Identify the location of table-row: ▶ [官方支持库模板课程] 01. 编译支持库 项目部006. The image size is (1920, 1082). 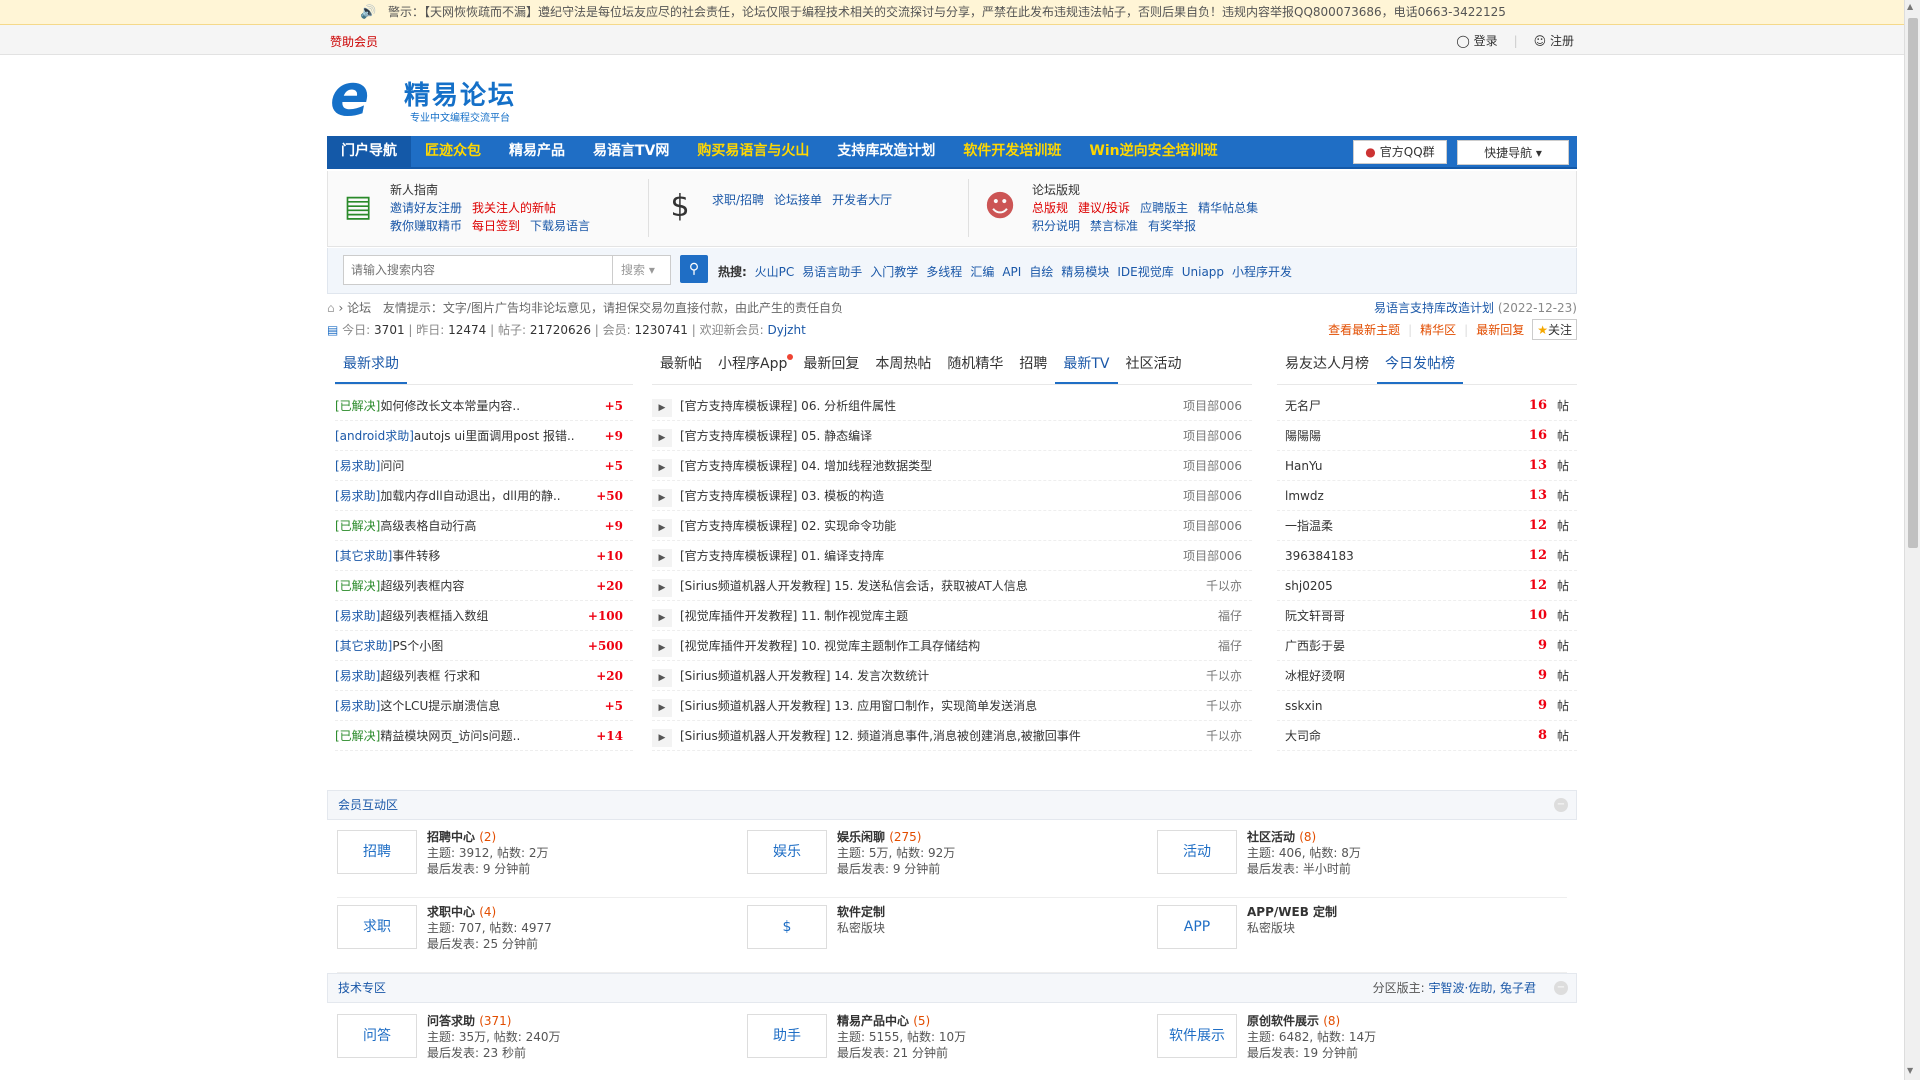
(952, 556).